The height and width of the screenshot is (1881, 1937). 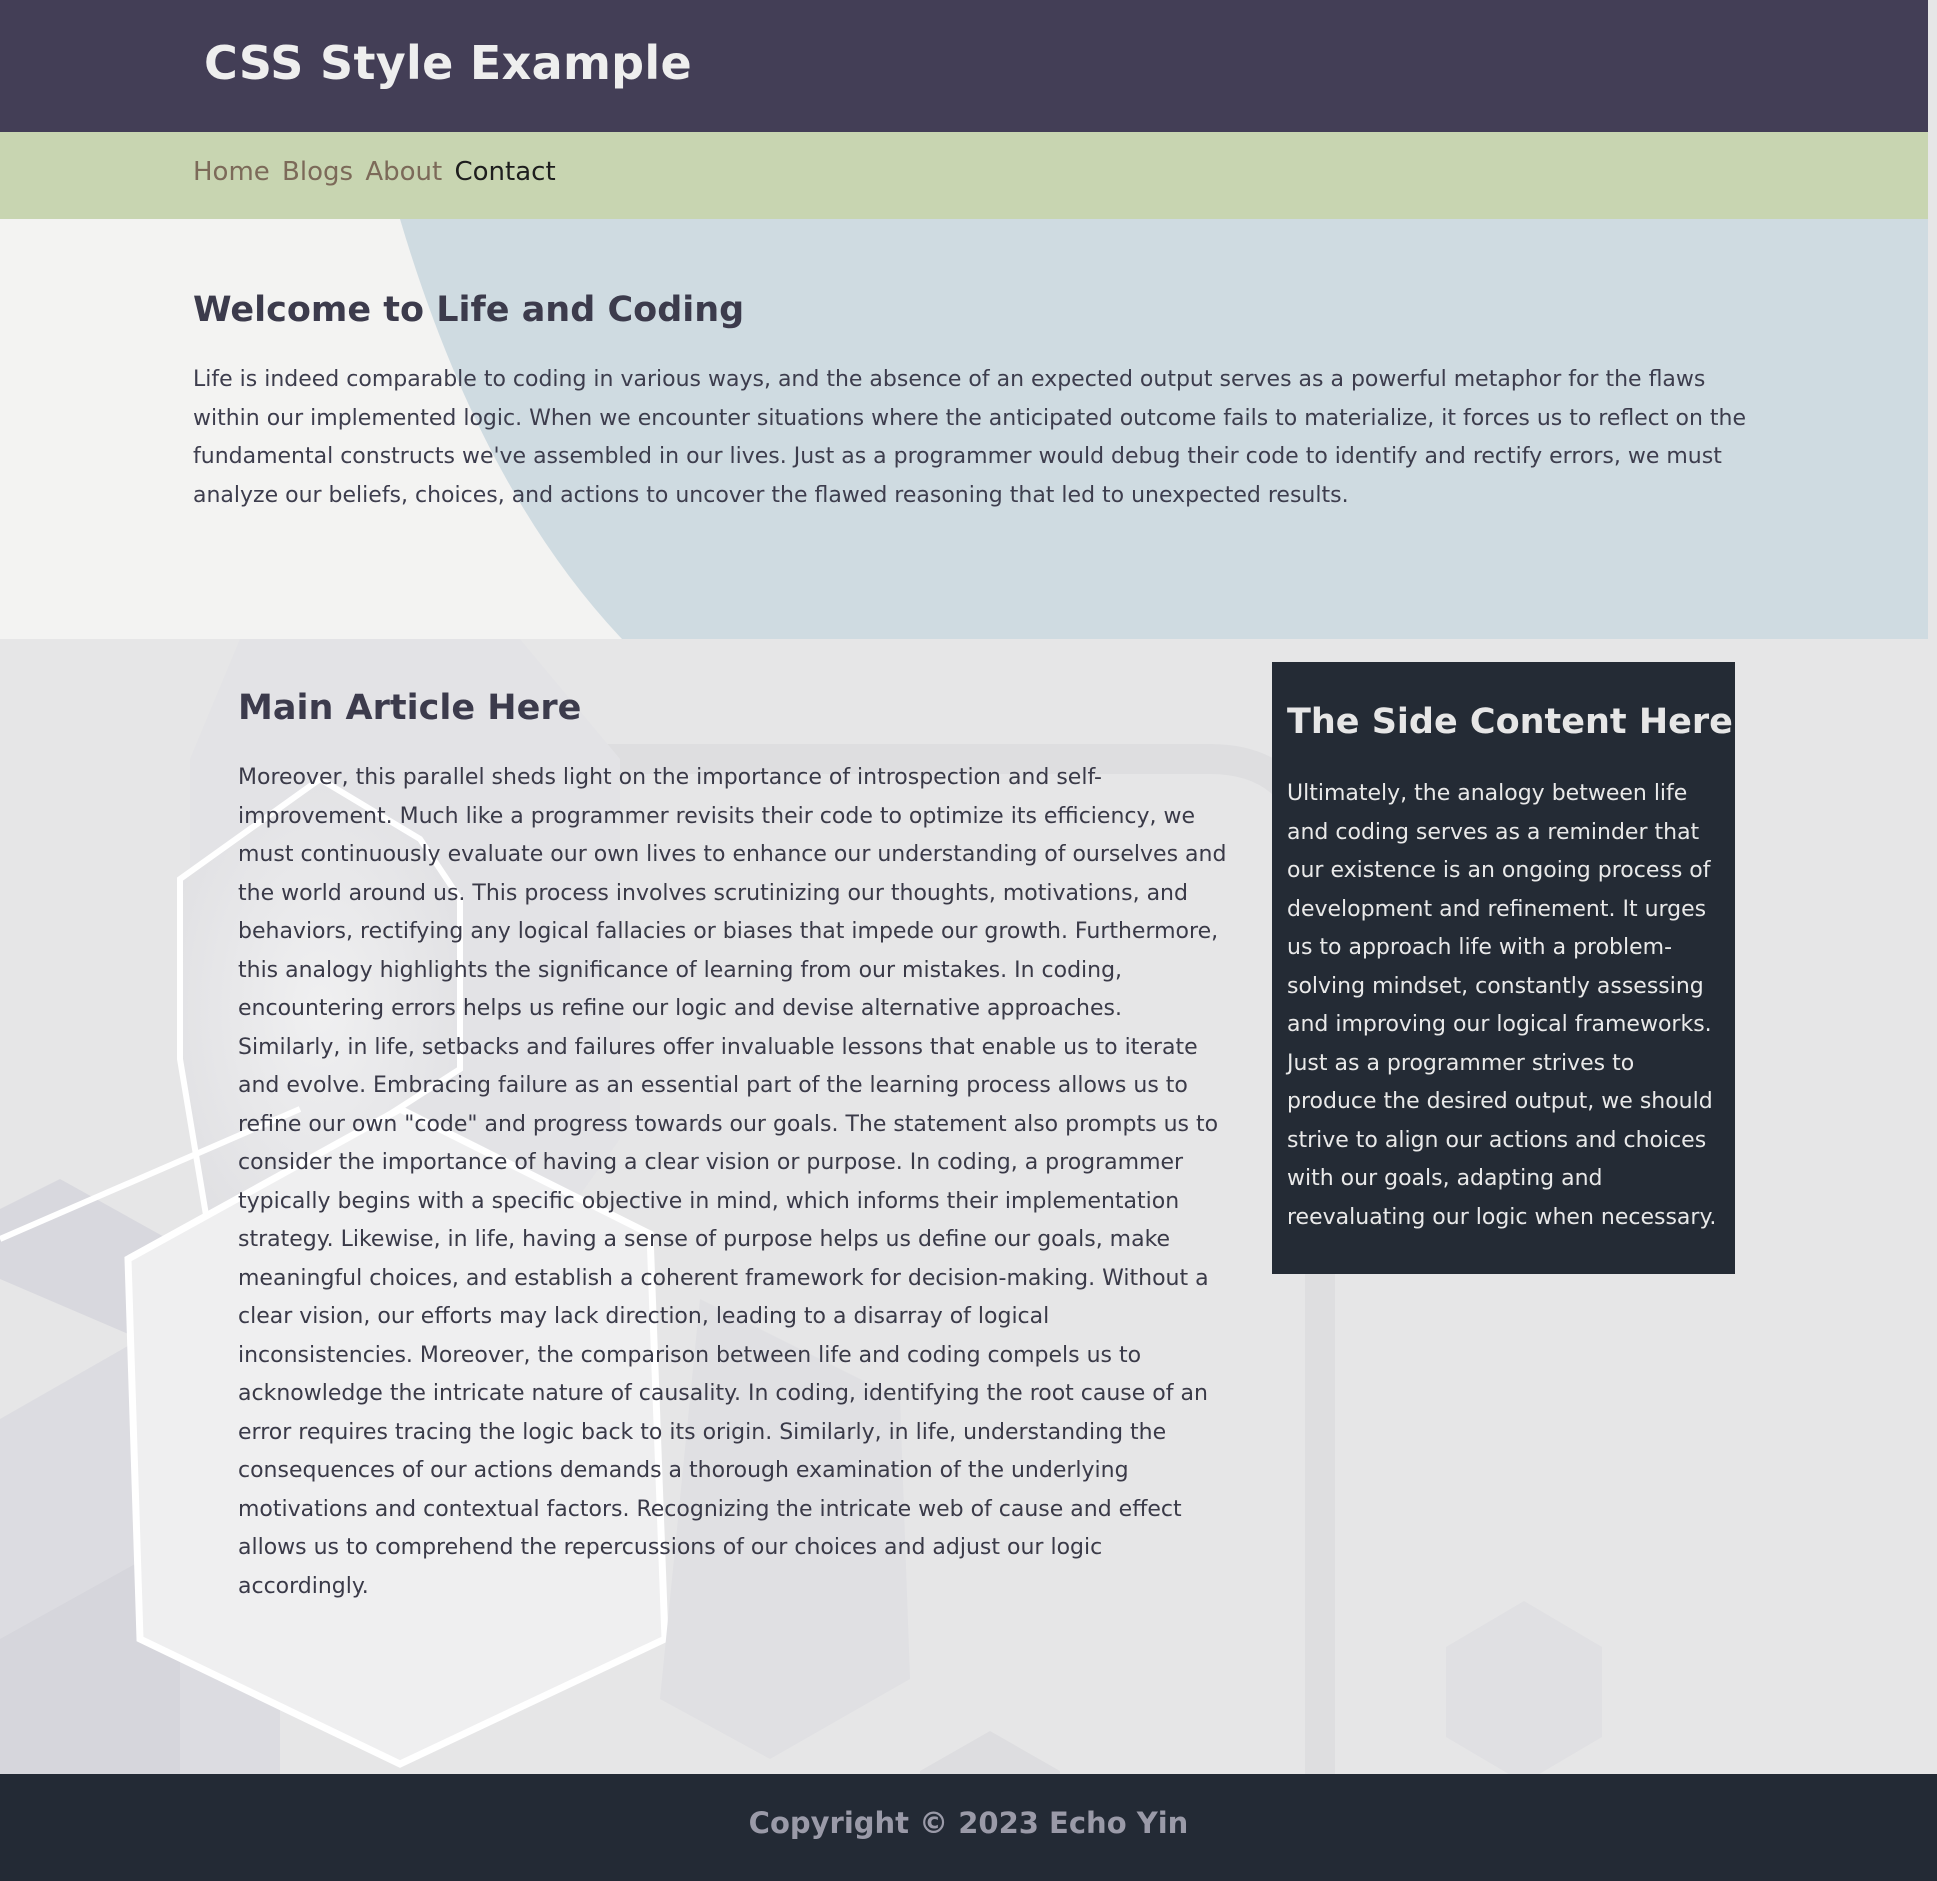 What do you see at coordinates (968, 1823) in the screenshot?
I see `copyright-text: Copyright © 2023 Echo Yin` at bounding box center [968, 1823].